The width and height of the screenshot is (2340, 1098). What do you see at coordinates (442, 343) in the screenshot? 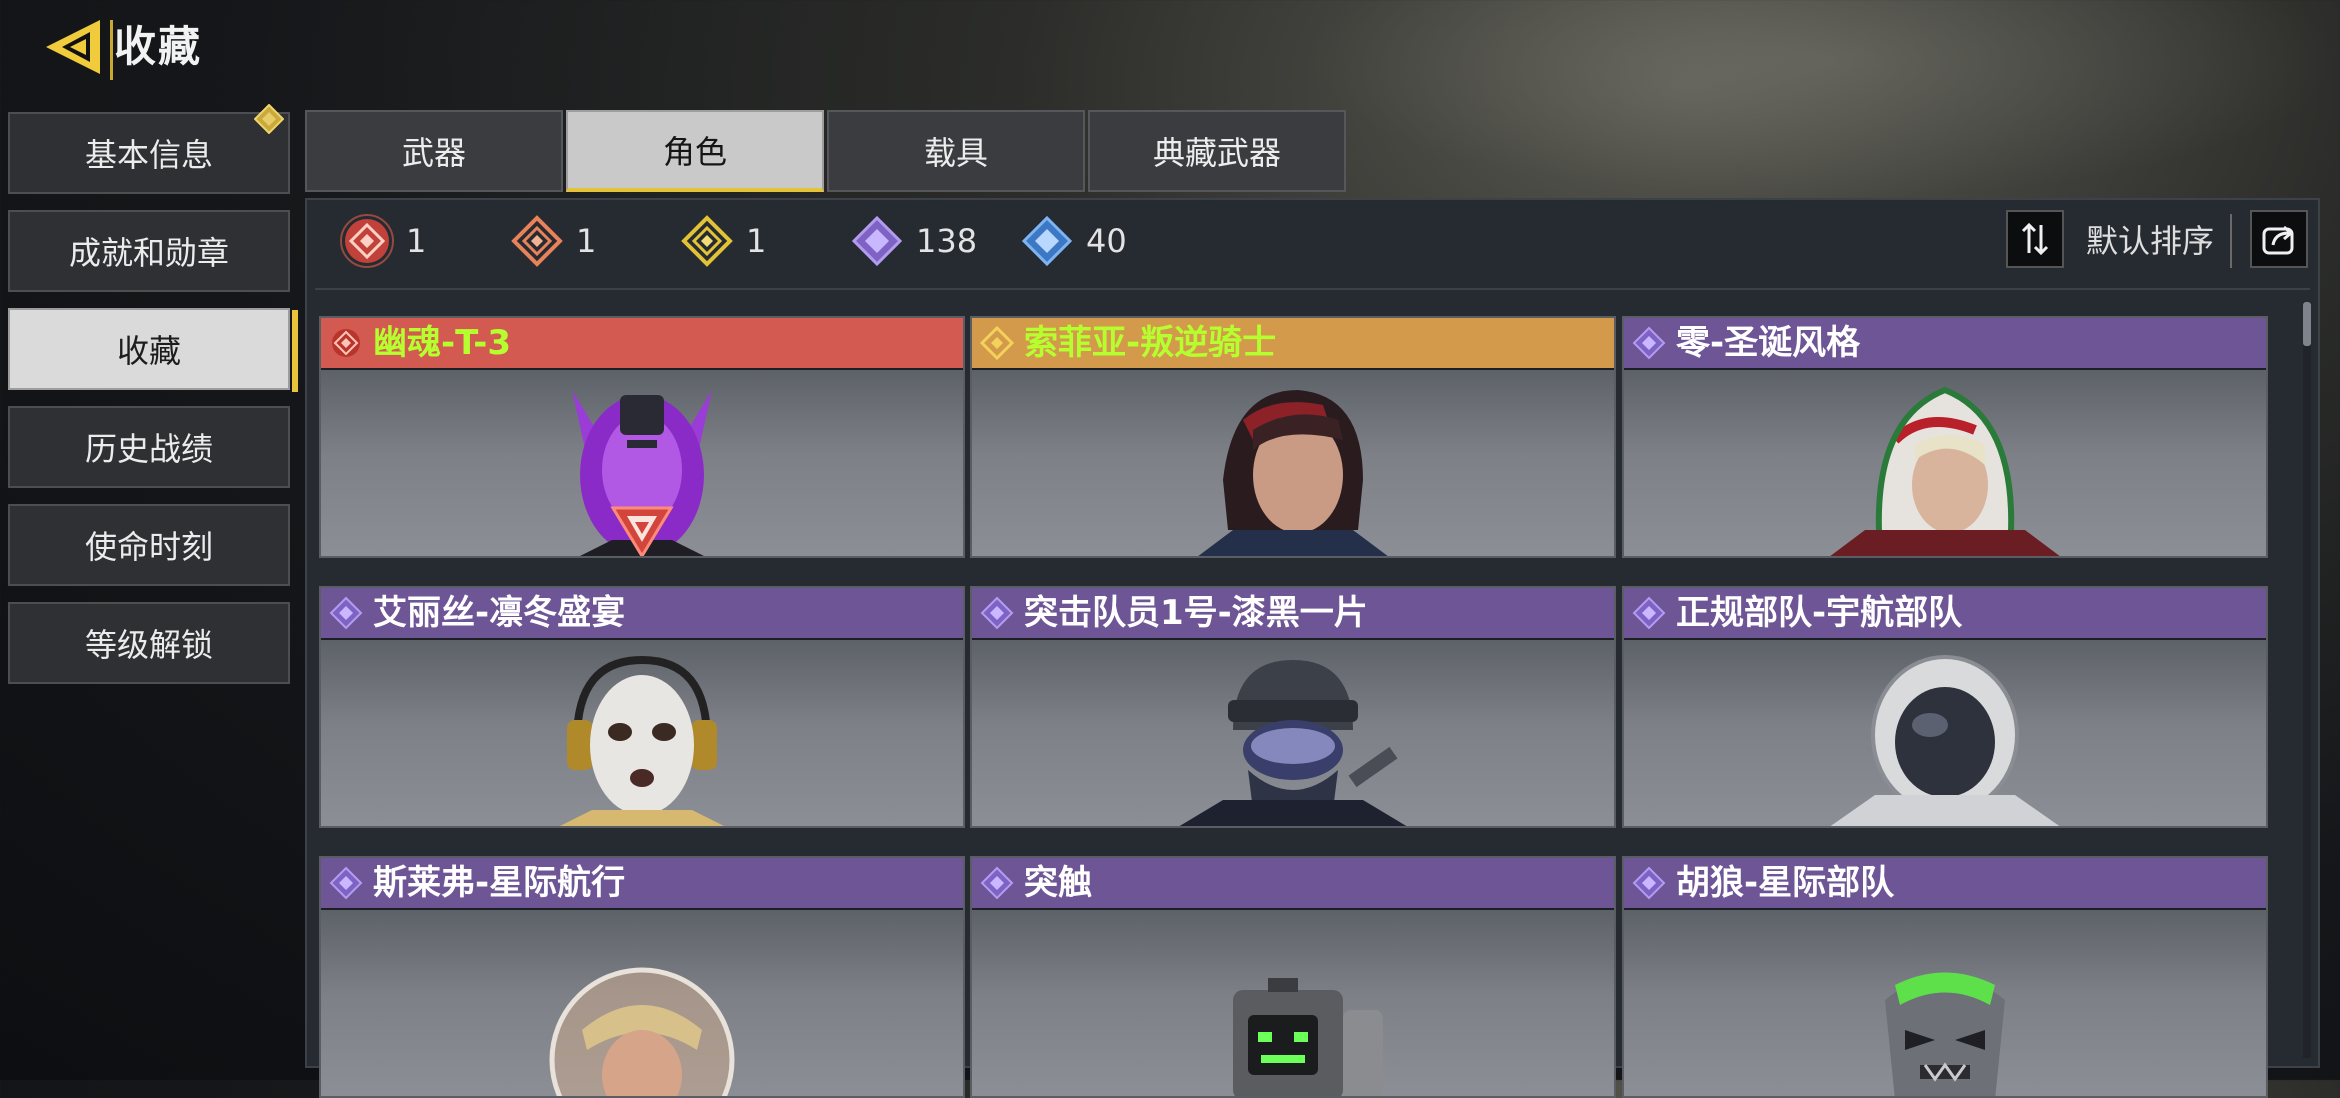
I see `card-name: 幽魂-T-3` at bounding box center [442, 343].